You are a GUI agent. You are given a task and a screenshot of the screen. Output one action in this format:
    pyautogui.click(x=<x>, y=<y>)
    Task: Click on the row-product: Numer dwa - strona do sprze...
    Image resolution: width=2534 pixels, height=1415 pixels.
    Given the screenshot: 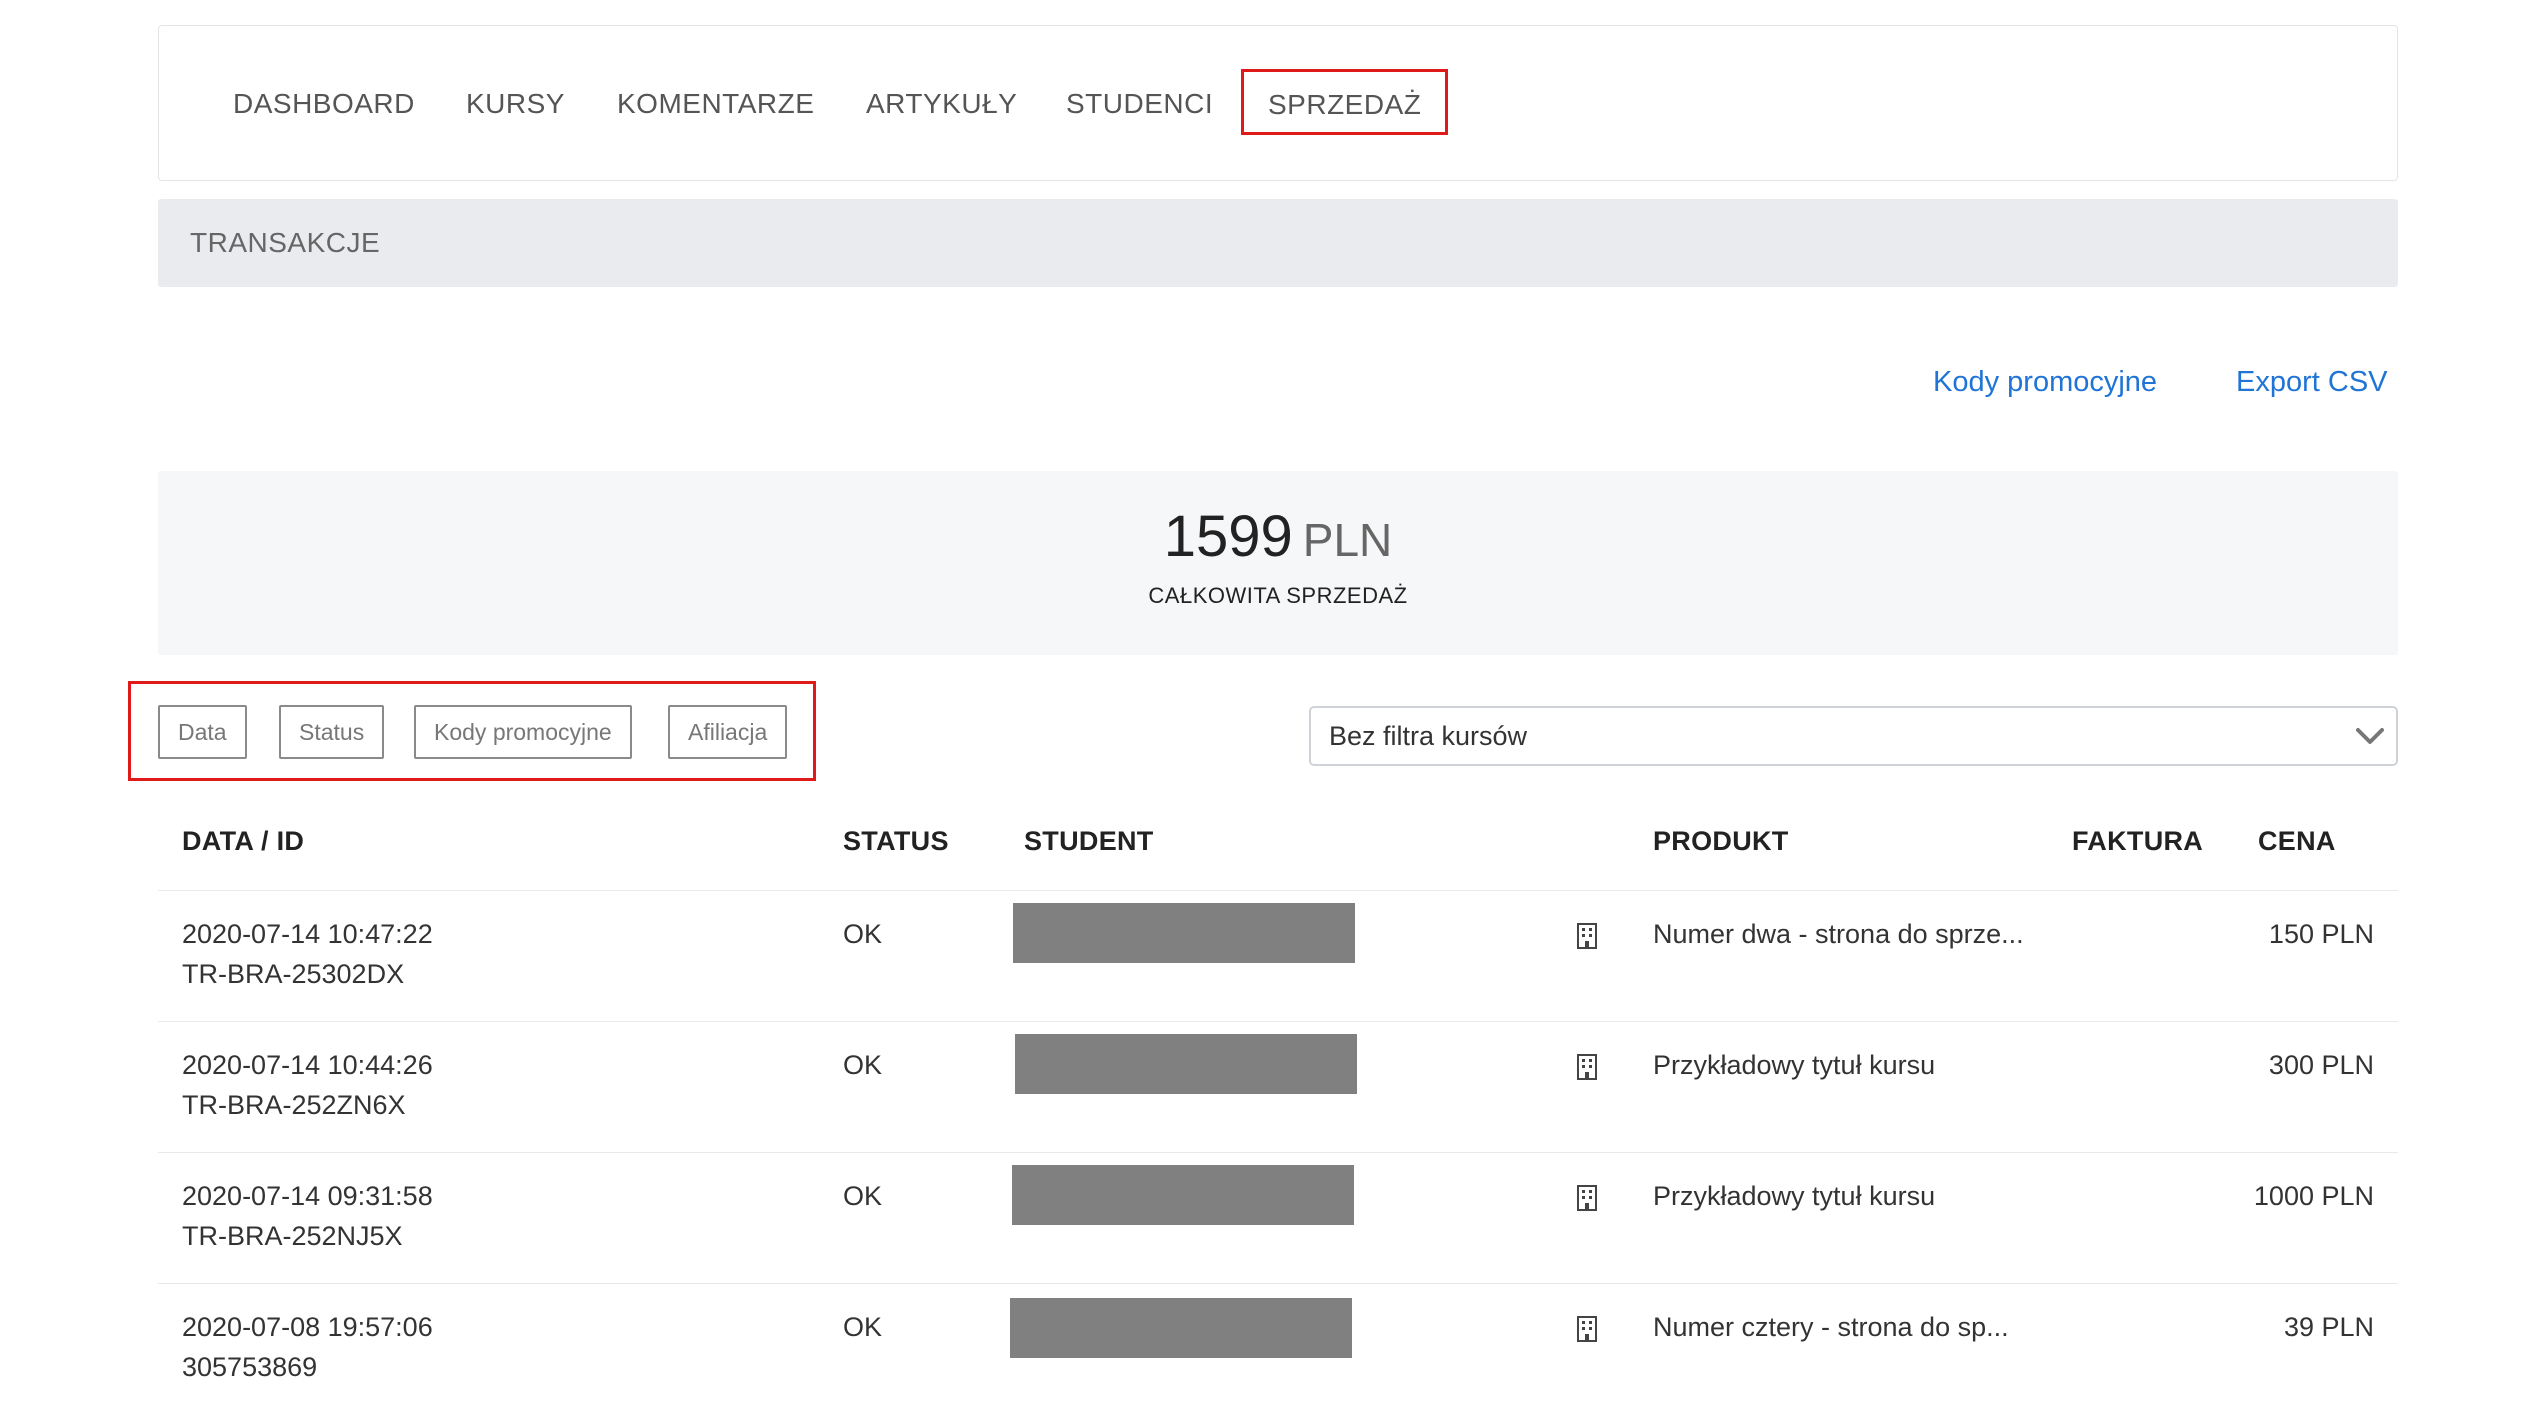 What is the action you would take?
    pyautogui.click(x=1838, y=934)
    